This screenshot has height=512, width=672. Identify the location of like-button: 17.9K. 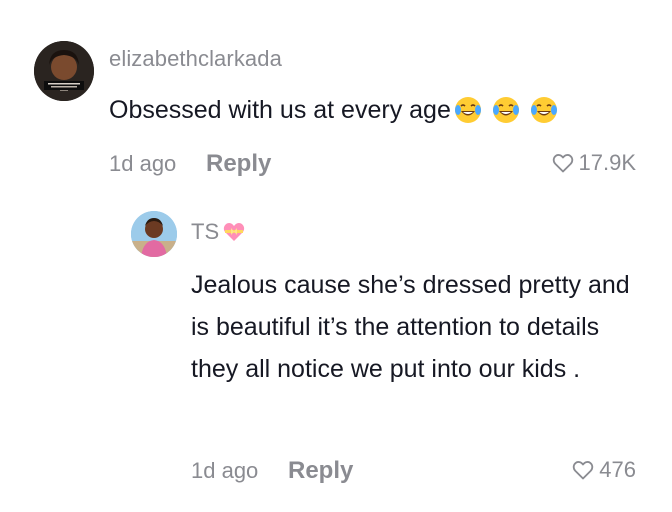
(594, 163).